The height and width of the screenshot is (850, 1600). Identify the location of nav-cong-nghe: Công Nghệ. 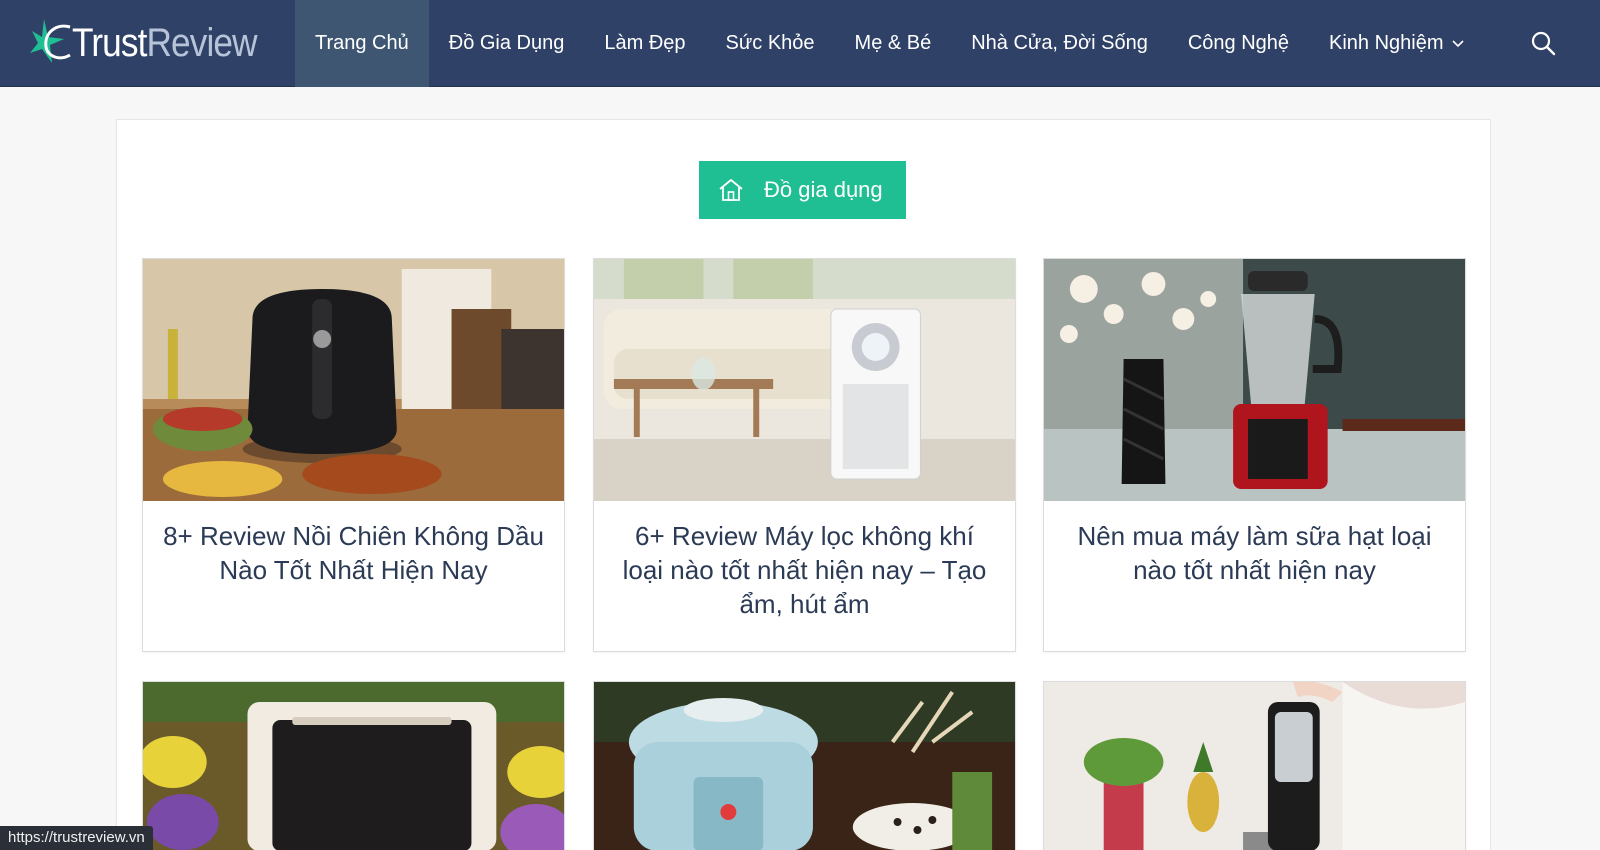
(1238, 43).